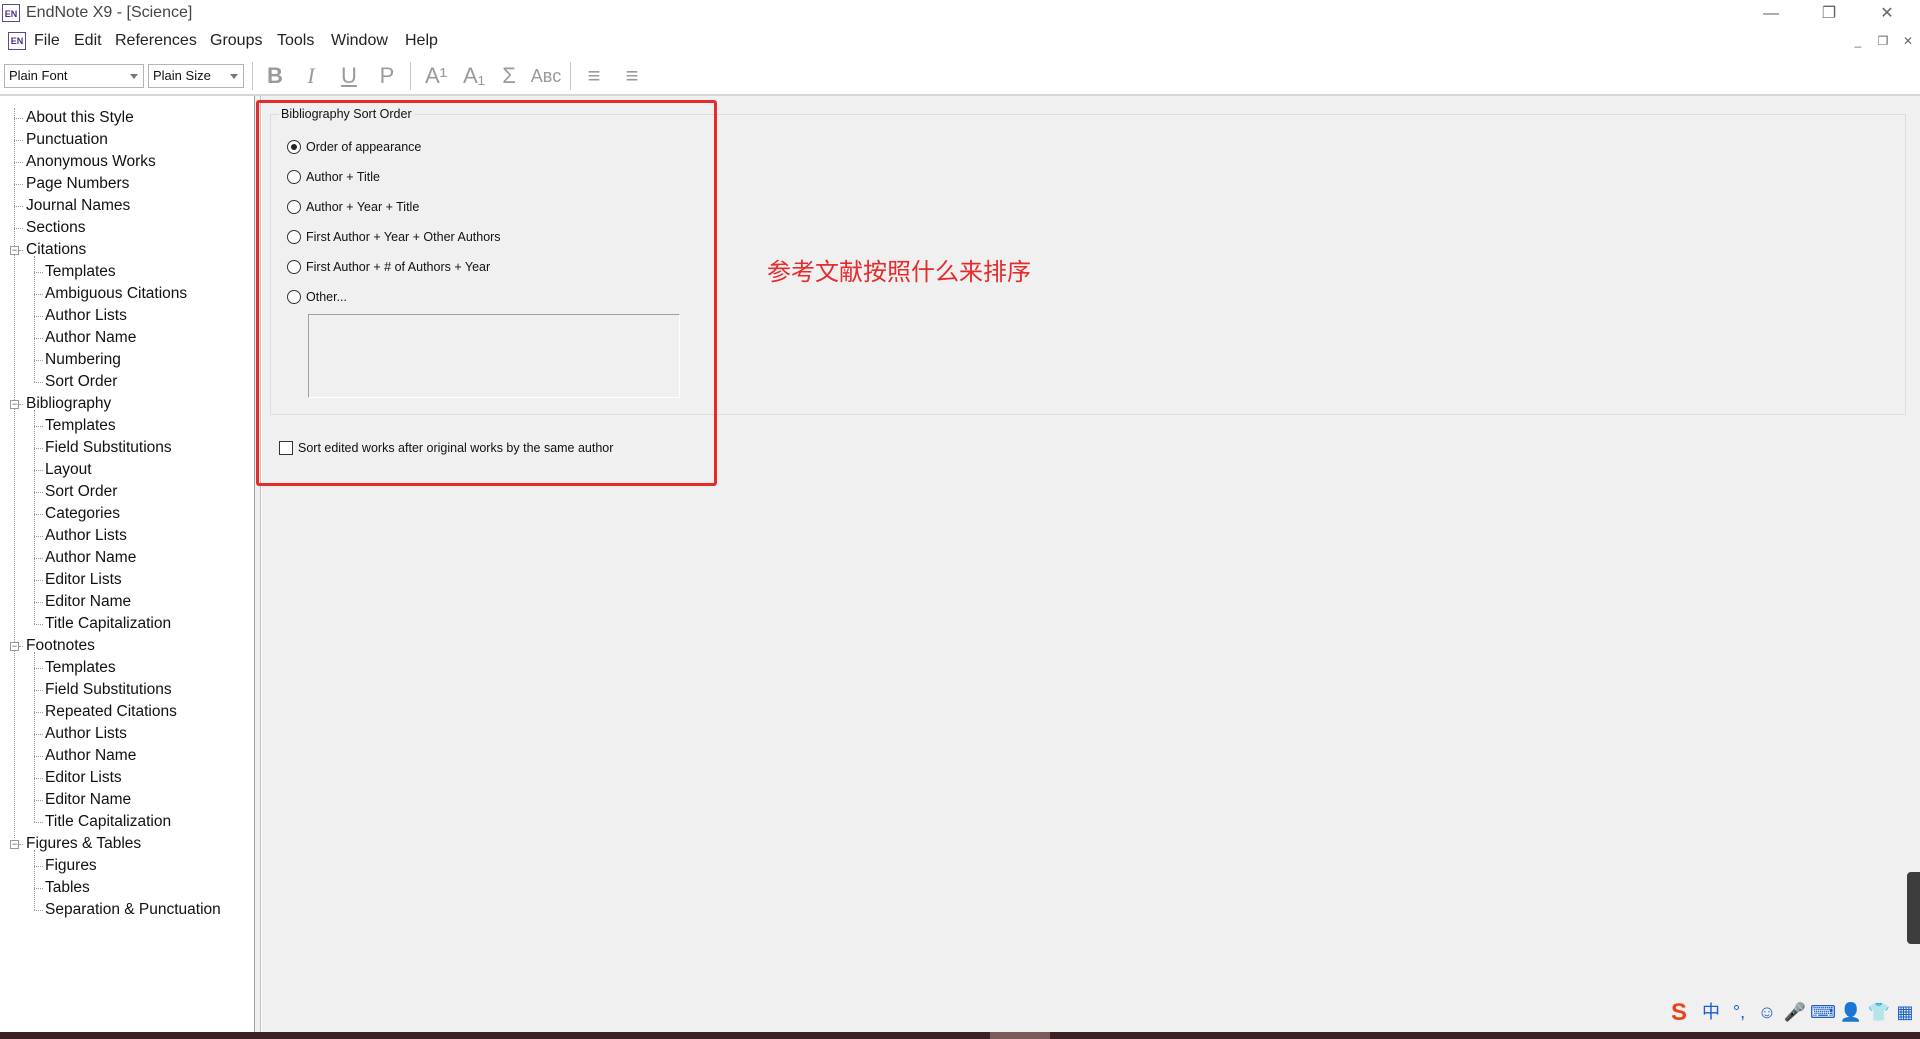 Image resolution: width=1920 pixels, height=1039 pixels. Describe the element at coordinates (67, 140) in the screenshot. I see `tree-item: Punctuation` at that location.